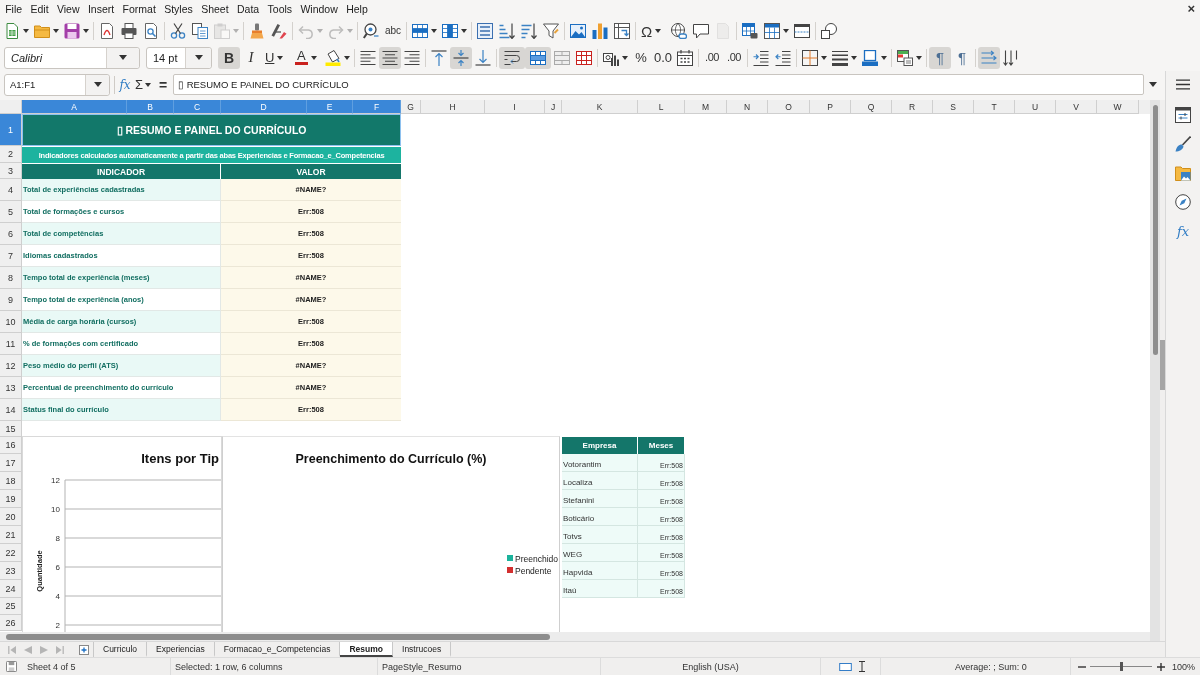 The image size is (1200, 675). What do you see at coordinates (1162, 365) in the screenshot?
I see `sidebar-collapse-handle` at bounding box center [1162, 365].